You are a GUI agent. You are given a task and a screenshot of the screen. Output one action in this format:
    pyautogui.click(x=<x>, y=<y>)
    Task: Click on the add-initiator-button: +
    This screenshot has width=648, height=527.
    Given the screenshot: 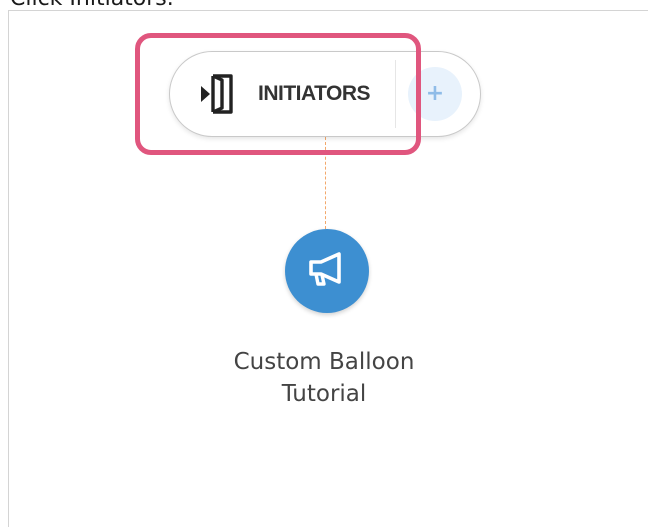 What is the action you would take?
    pyautogui.click(x=435, y=94)
    